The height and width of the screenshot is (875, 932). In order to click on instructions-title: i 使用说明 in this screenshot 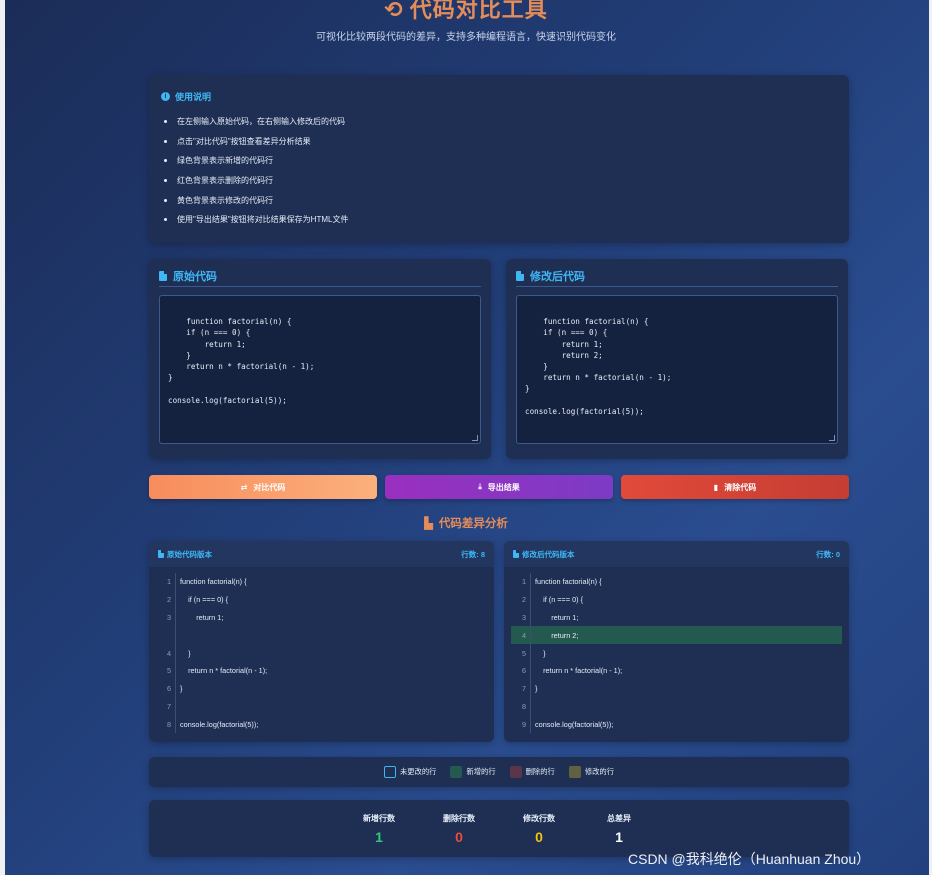, I will do `click(499, 96)`.